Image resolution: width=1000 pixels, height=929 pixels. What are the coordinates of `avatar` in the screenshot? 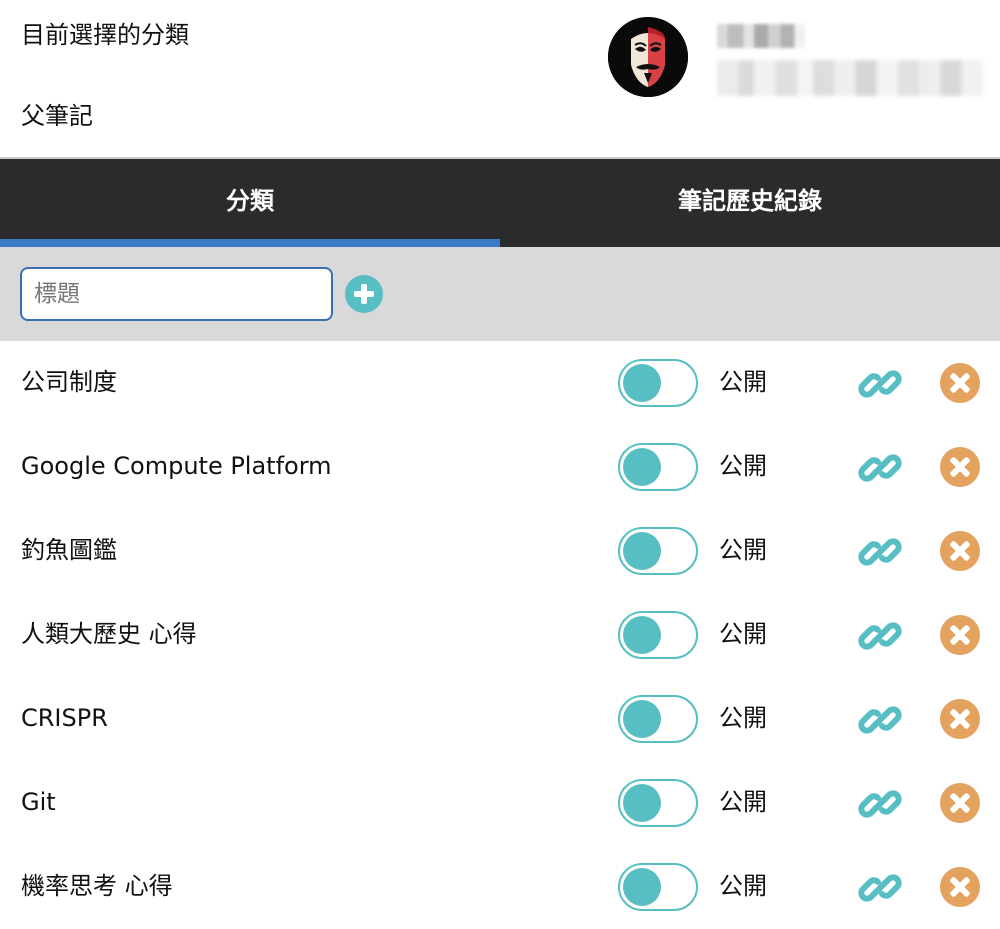 It's located at (648, 57).